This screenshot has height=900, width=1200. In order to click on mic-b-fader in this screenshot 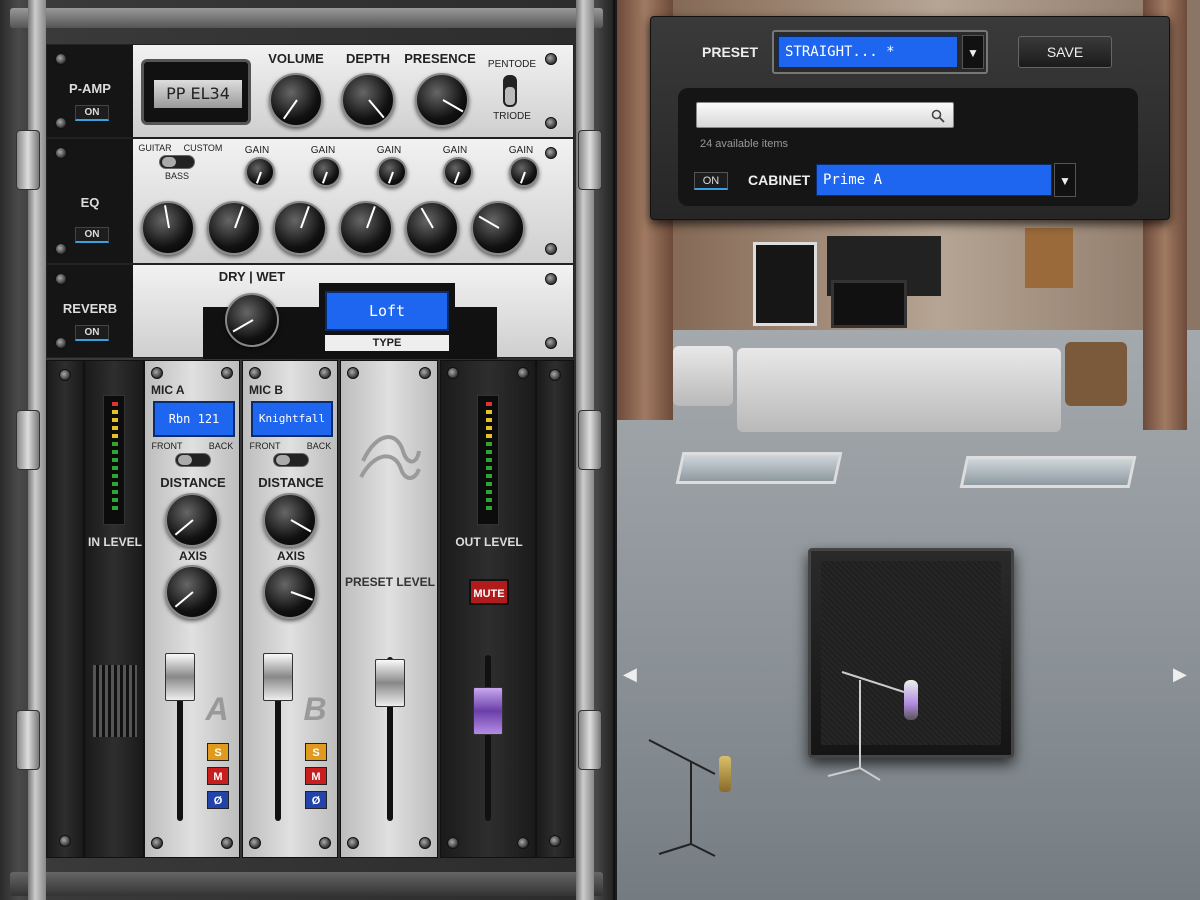, I will do `click(278, 677)`.